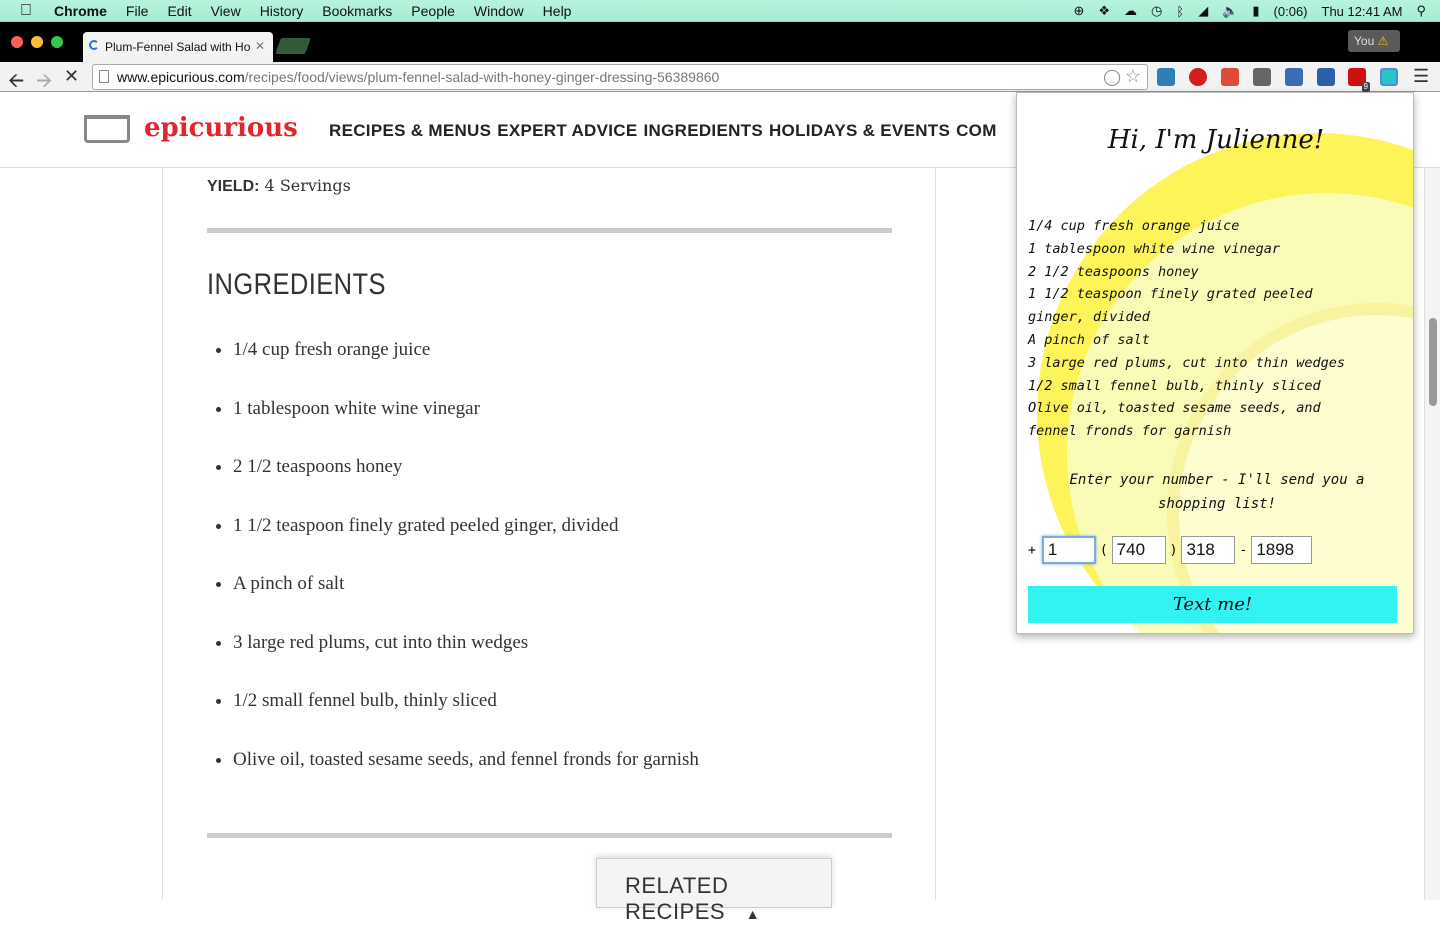  I want to click on stop-loading-icon: ✕, so click(71, 76).